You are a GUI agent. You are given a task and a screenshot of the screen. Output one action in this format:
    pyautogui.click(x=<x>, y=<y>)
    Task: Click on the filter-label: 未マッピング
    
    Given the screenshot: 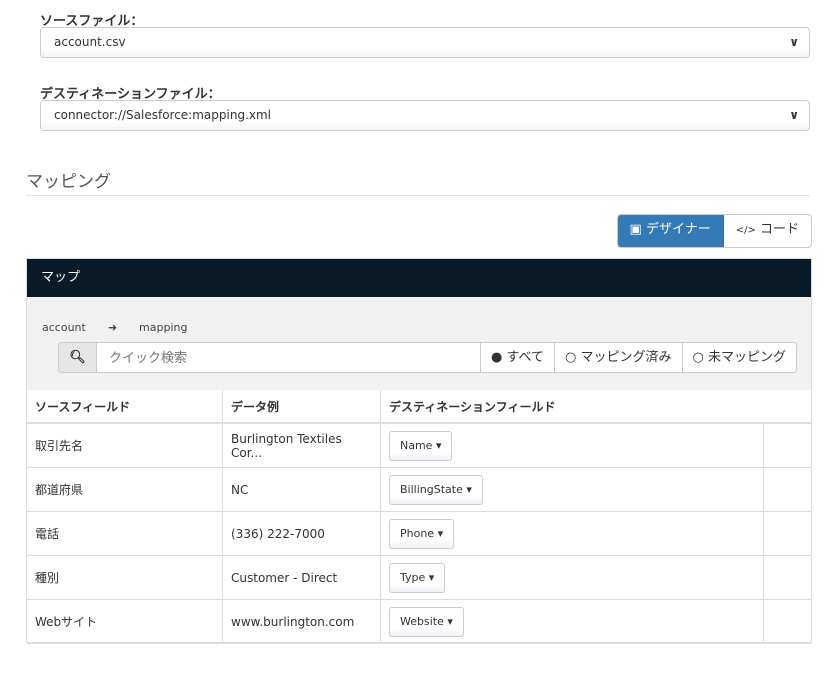 What is the action you would take?
    pyautogui.click(x=746, y=357)
    